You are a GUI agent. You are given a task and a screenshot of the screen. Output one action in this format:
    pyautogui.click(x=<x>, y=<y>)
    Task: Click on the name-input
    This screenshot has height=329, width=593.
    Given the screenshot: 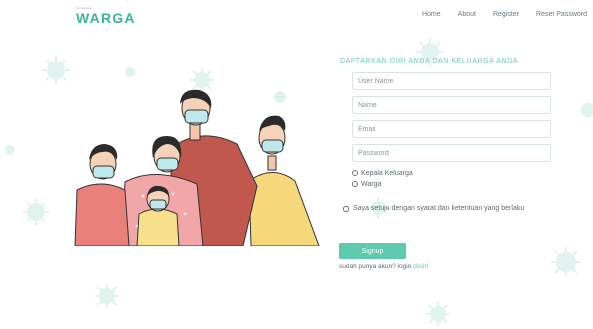 What is the action you would take?
    pyautogui.click(x=451, y=105)
    